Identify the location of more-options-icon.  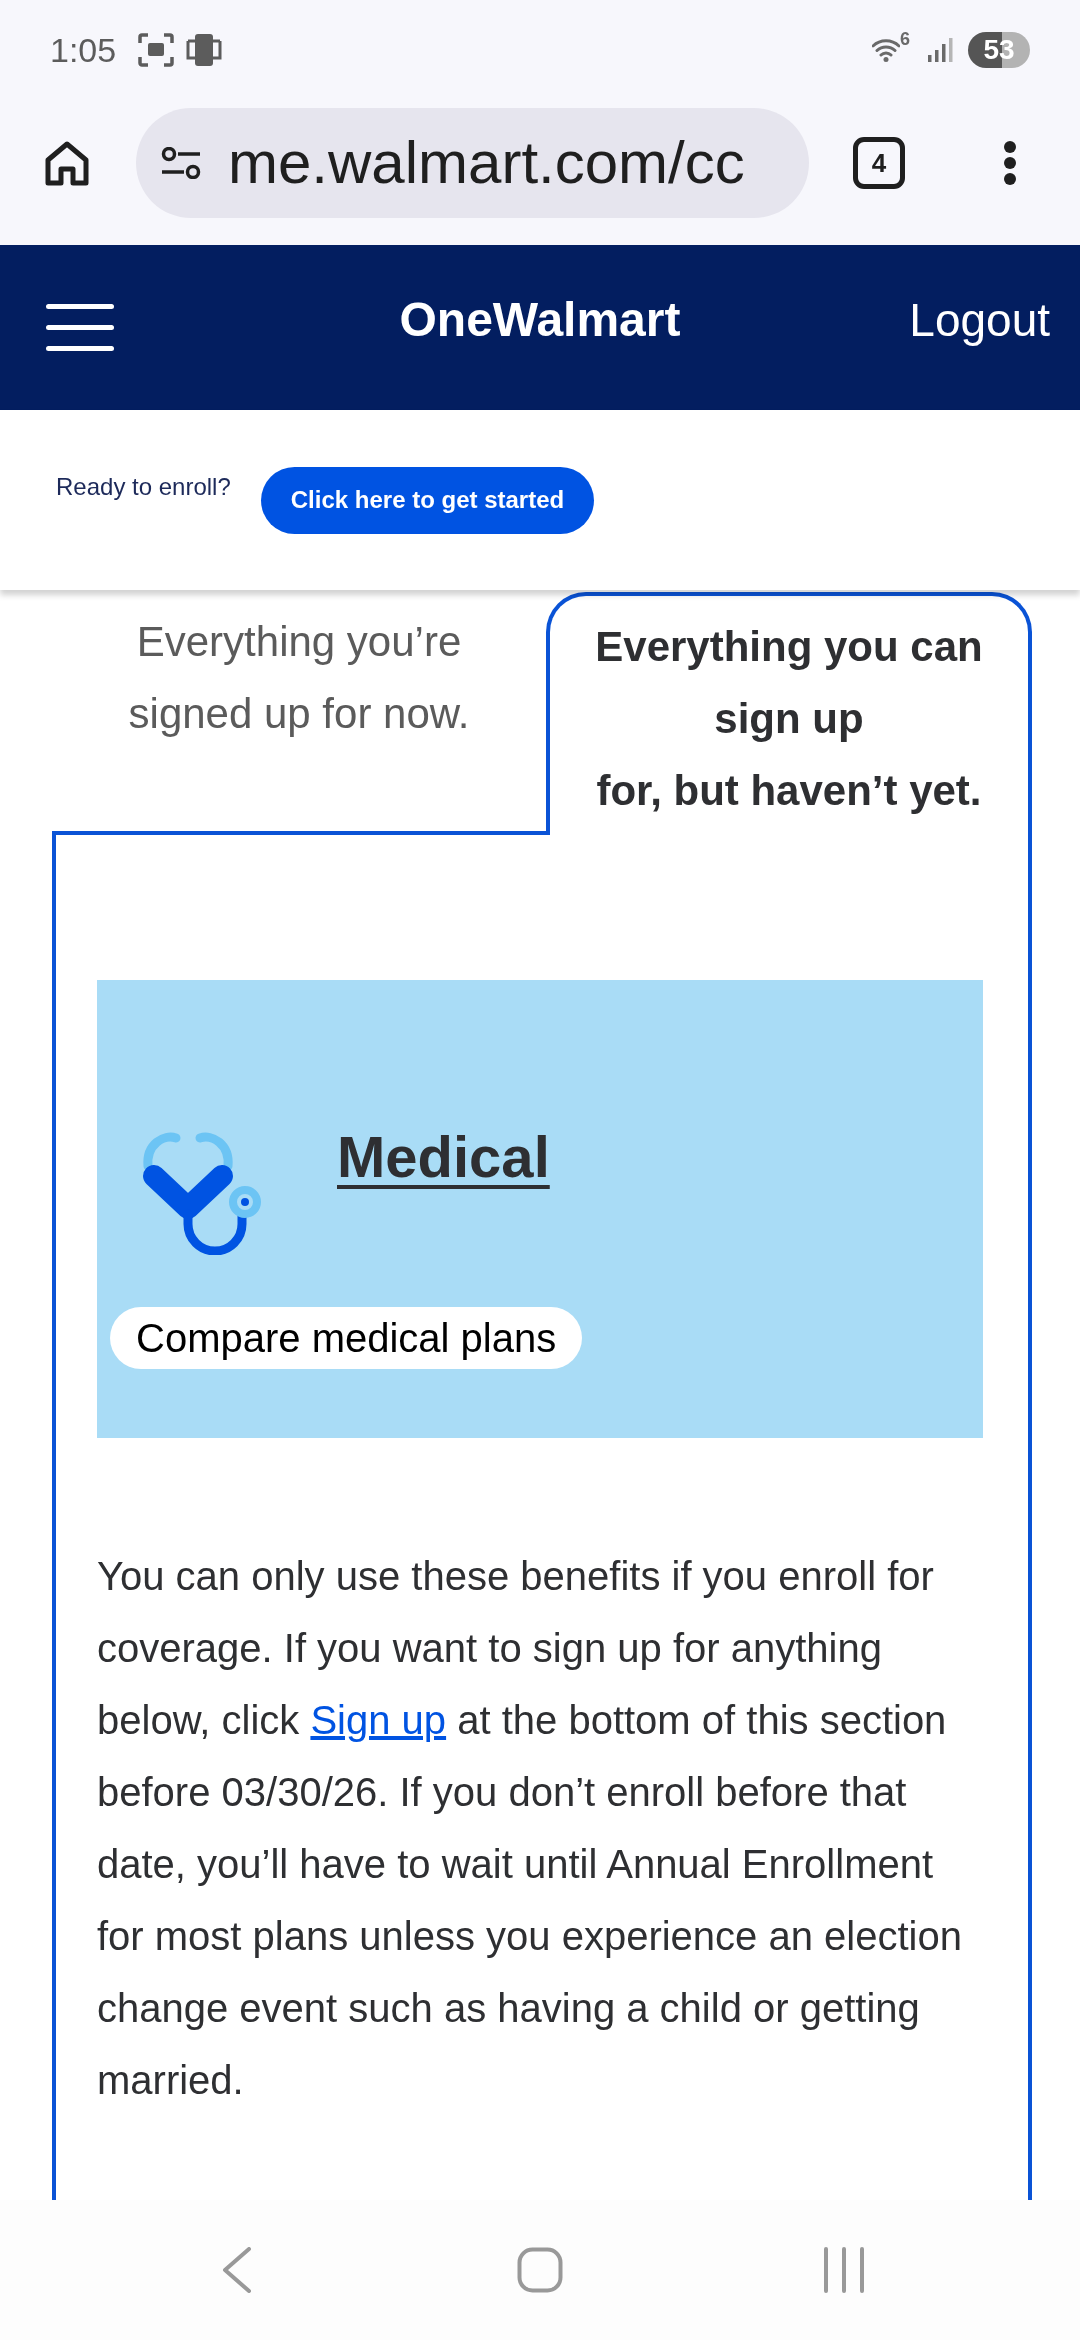
(1010, 162).